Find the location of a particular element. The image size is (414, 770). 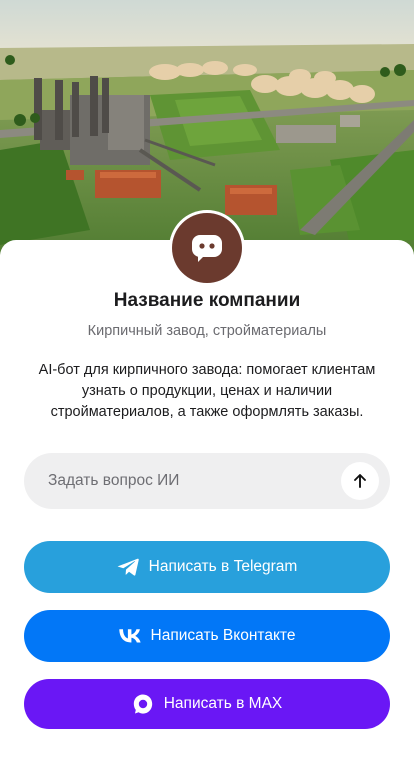

max-icon is located at coordinates (143, 704).